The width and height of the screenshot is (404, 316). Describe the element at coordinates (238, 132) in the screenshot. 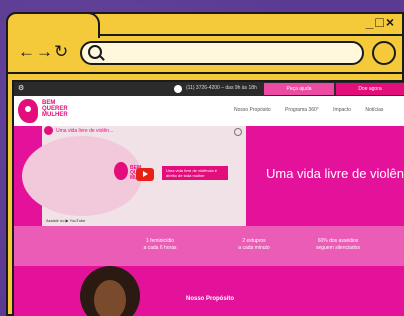

I see `watch-later-icon` at that location.